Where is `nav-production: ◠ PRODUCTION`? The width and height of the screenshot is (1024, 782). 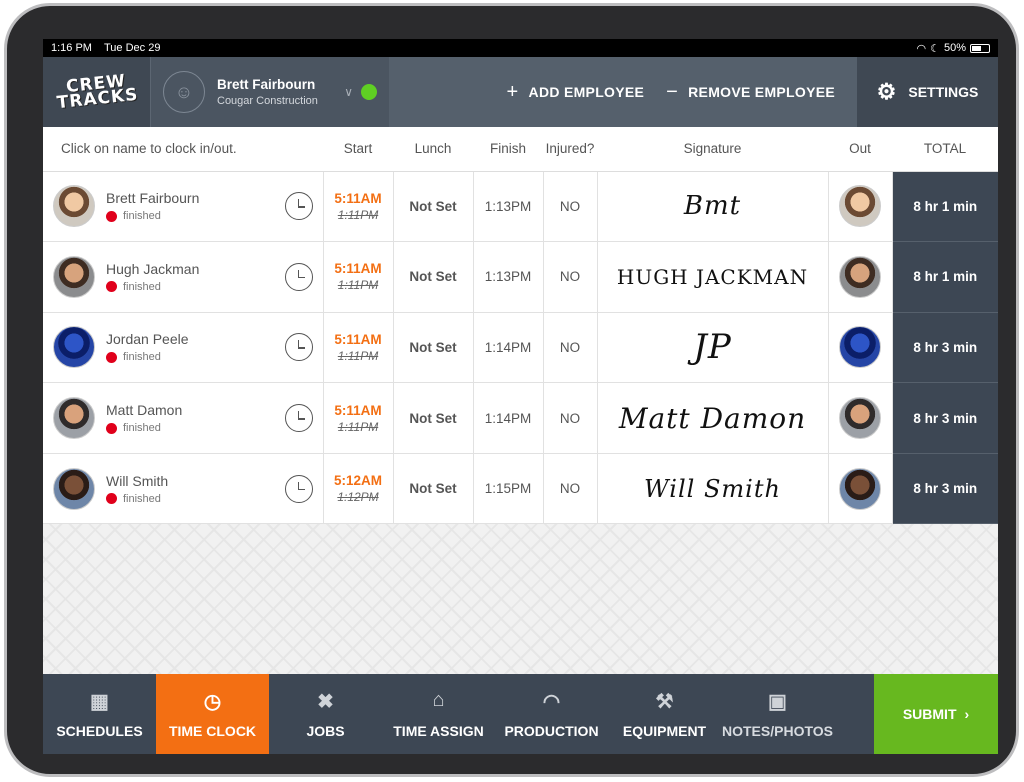 nav-production: ◠ PRODUCTION is located at coordinates (551, 714).